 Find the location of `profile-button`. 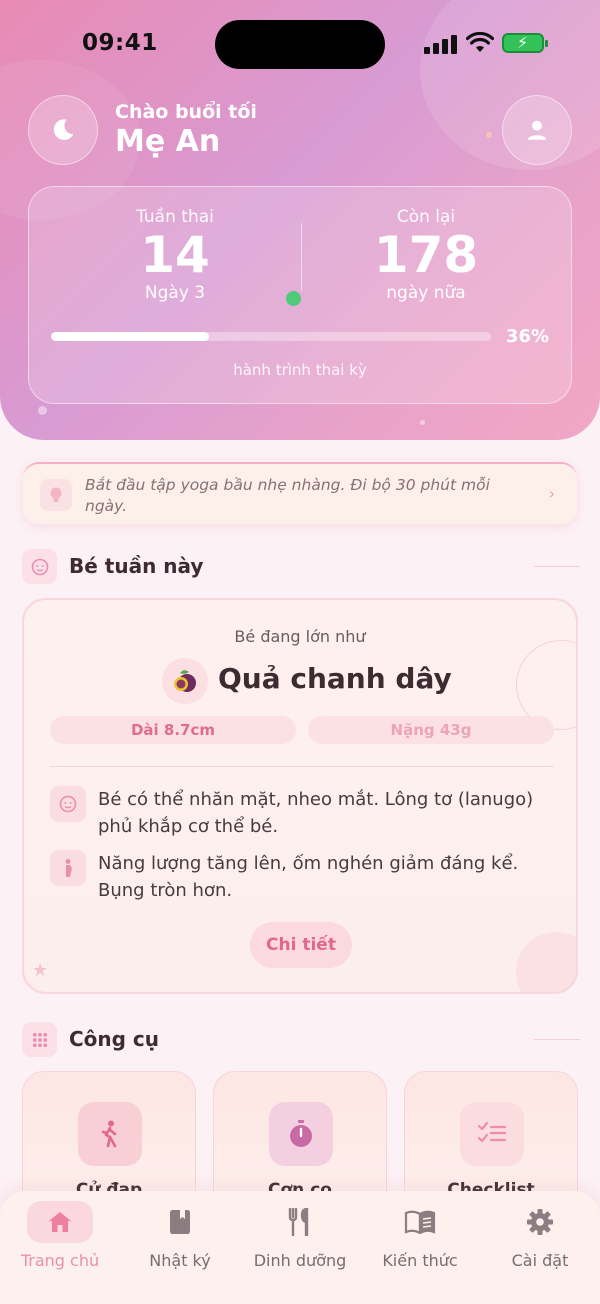

profile-button is located at coordinates (537, 130).